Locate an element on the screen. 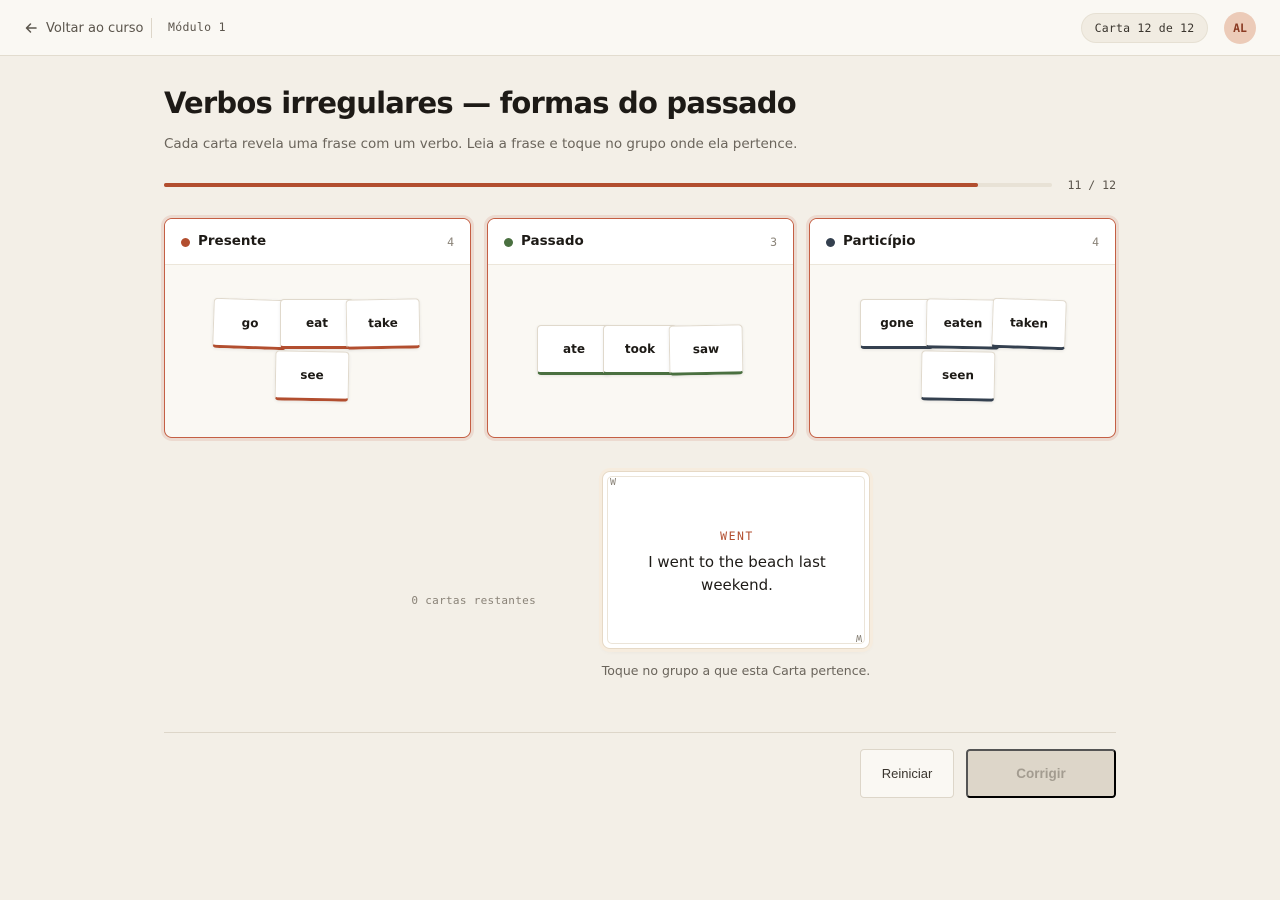 The image size is (1280, 900). top-divider is located at coordinates (151, 28).